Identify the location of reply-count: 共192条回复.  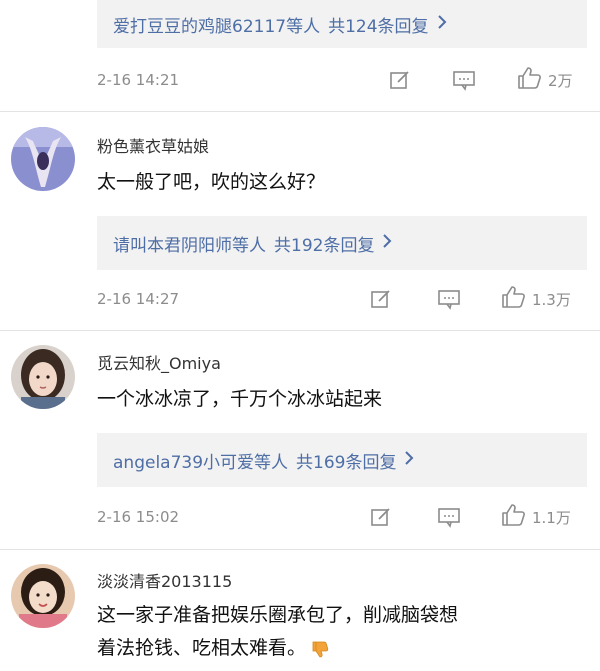
(324, 243).